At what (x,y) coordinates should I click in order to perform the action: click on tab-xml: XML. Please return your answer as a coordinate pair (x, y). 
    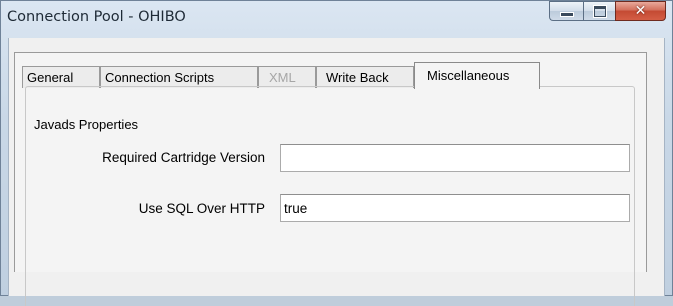
    Looking at the image, I should click on (287, 77).